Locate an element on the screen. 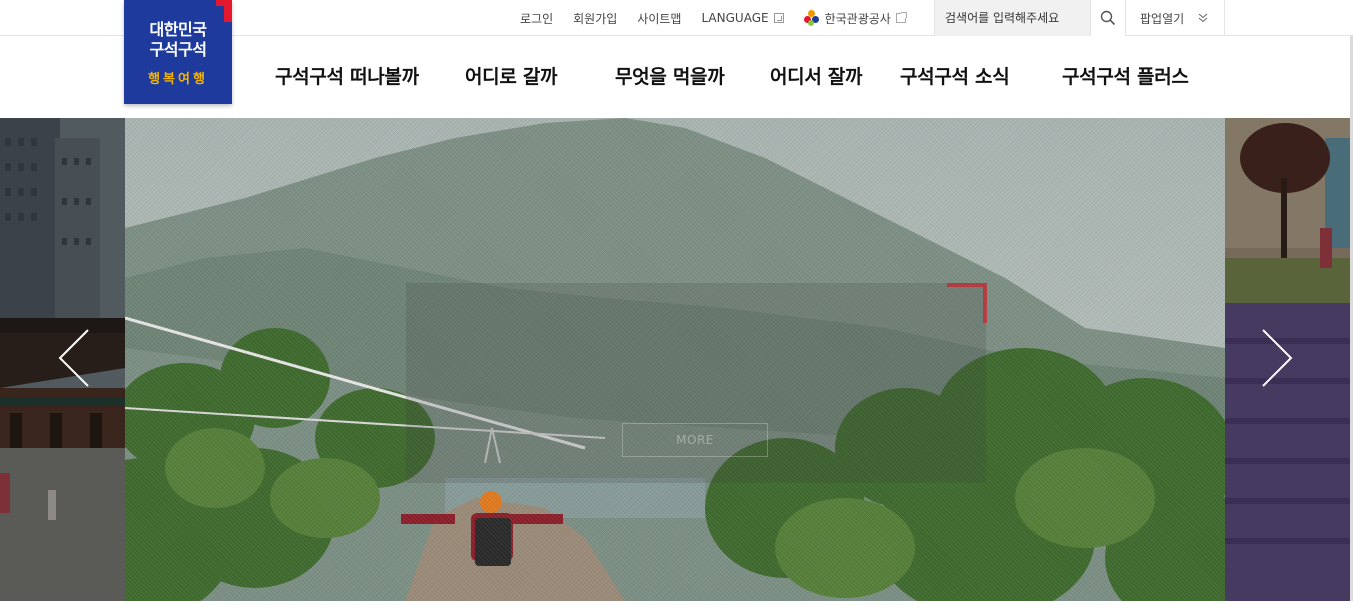 This screenshot has width=1353, height=611. logo-line-3: 행복여행 is located at coordinates (178, 79).